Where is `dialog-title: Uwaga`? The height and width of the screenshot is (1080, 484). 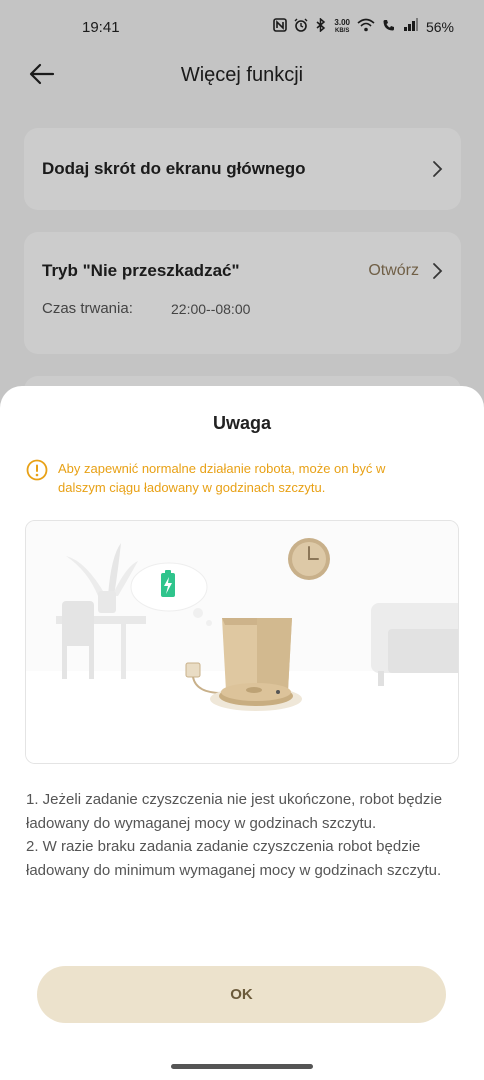
dialog-title: Uwaga is located at coordinates (242, 423).